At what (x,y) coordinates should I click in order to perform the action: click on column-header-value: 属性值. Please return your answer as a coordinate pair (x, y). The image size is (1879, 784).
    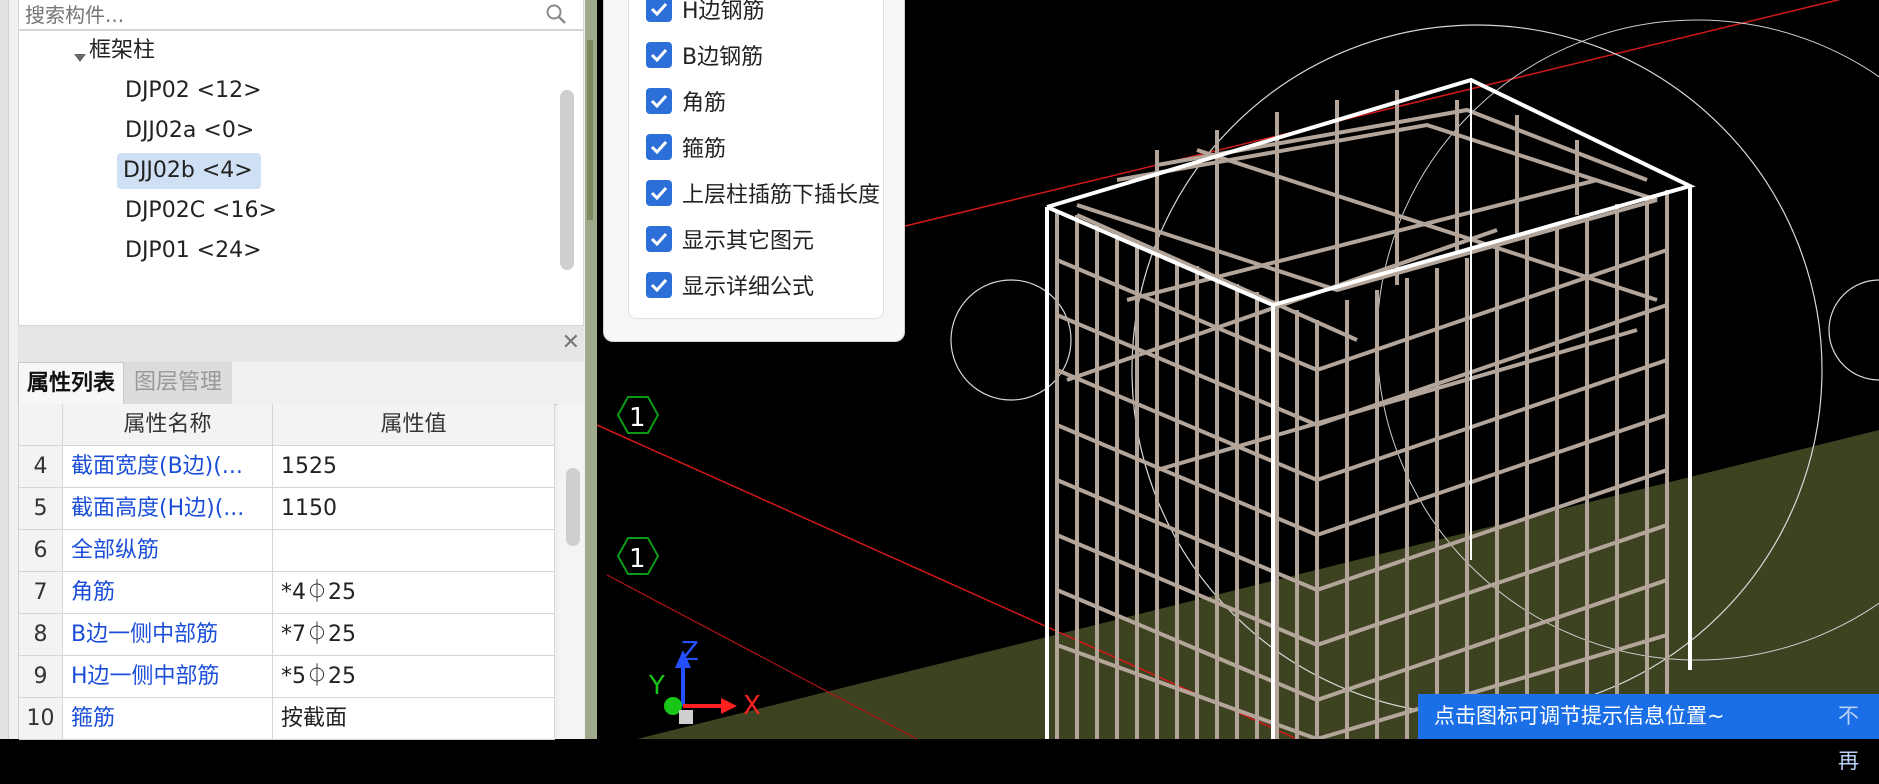
    Looking at the image, I should click on (414, 425).